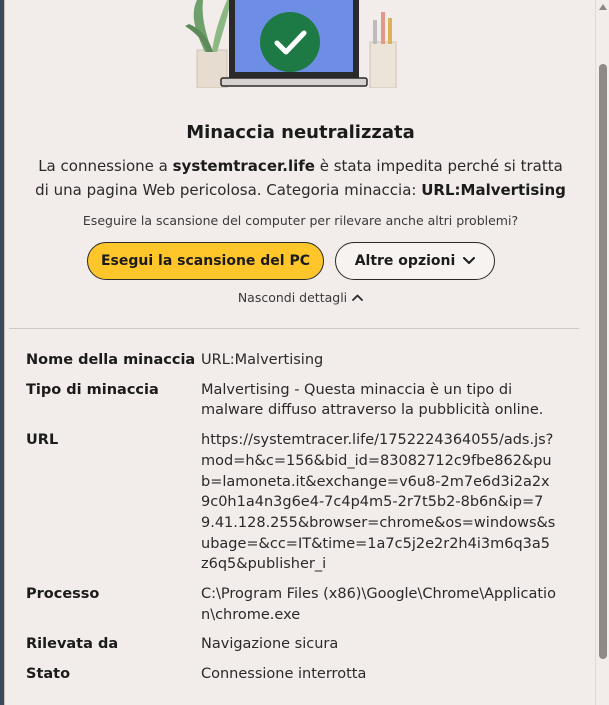  I want to click on more-options-button: Altre opzioni, so click(415, 261).